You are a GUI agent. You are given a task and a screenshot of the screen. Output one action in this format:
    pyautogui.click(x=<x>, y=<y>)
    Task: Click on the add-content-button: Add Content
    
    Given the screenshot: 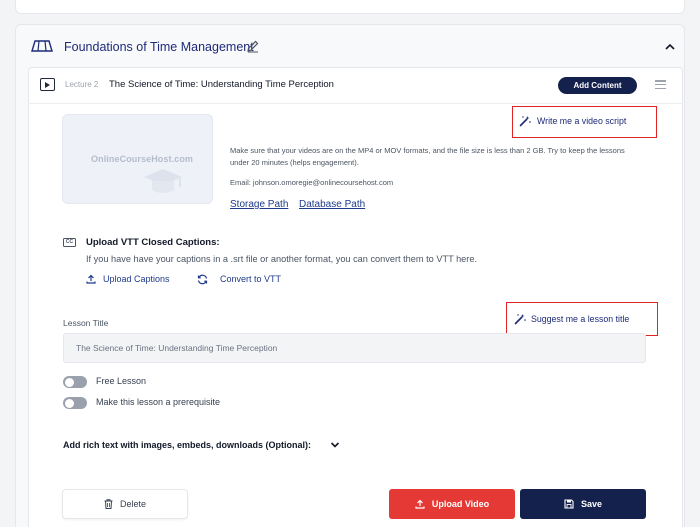 What is the action you would take?
    pyautogui.click(x=597, y=85)
    